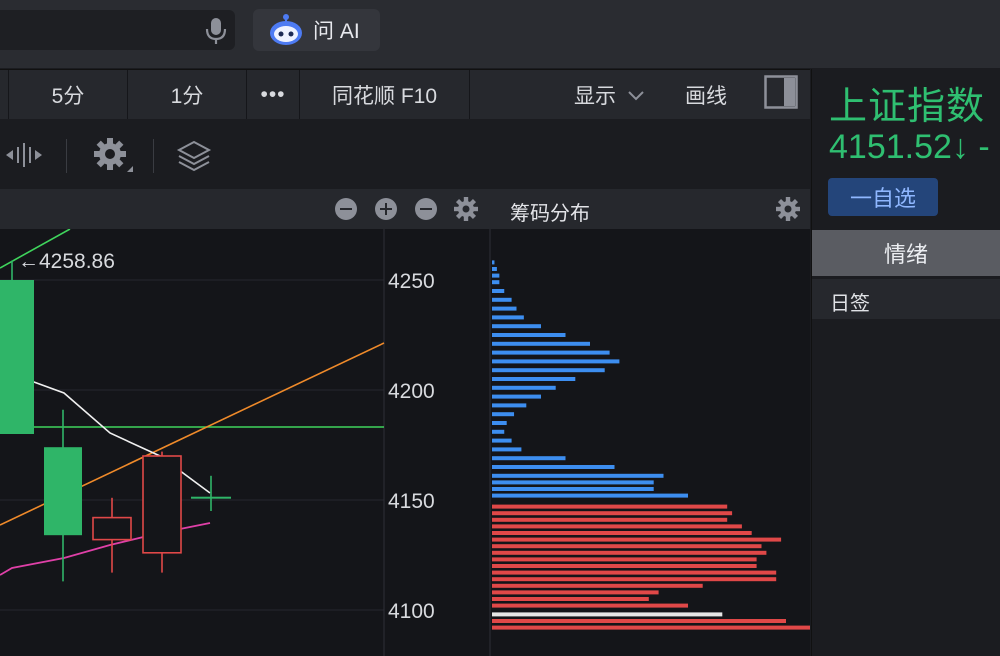  Describe the element at coordinates (336, 31) in the screenshot. I see `ask-ai-label: 问 AI` at that location.